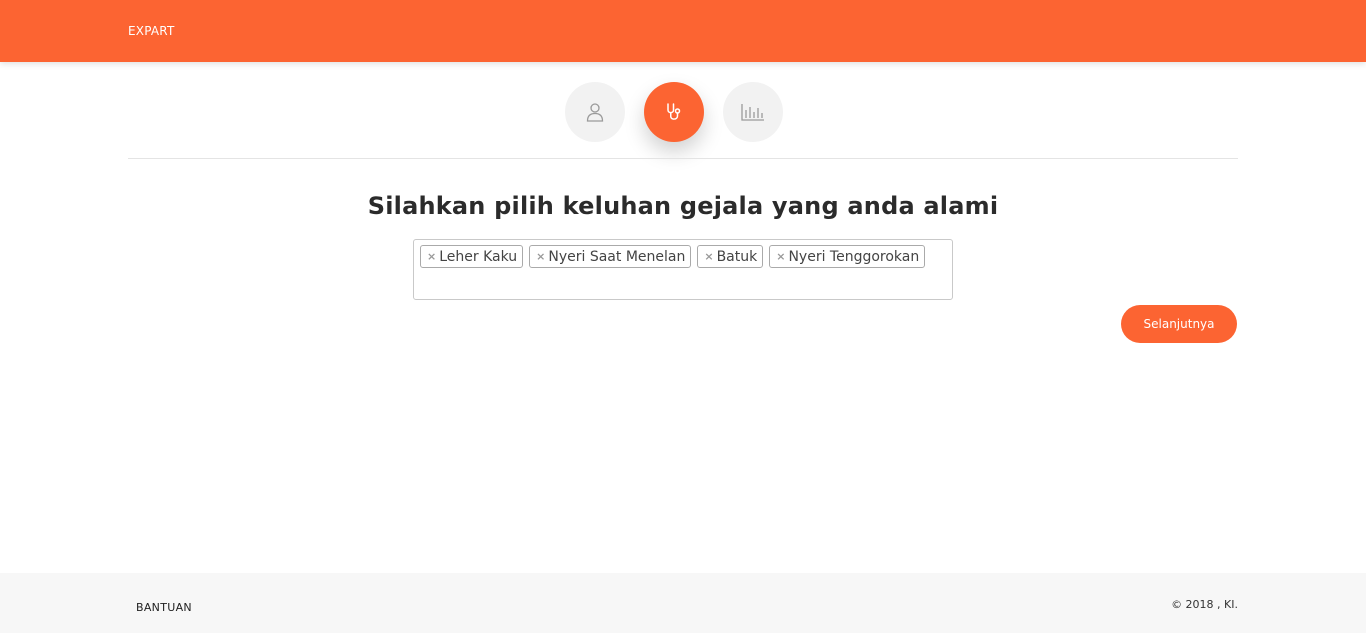  I want to click on stethoscope-icon, so click(674, 112).